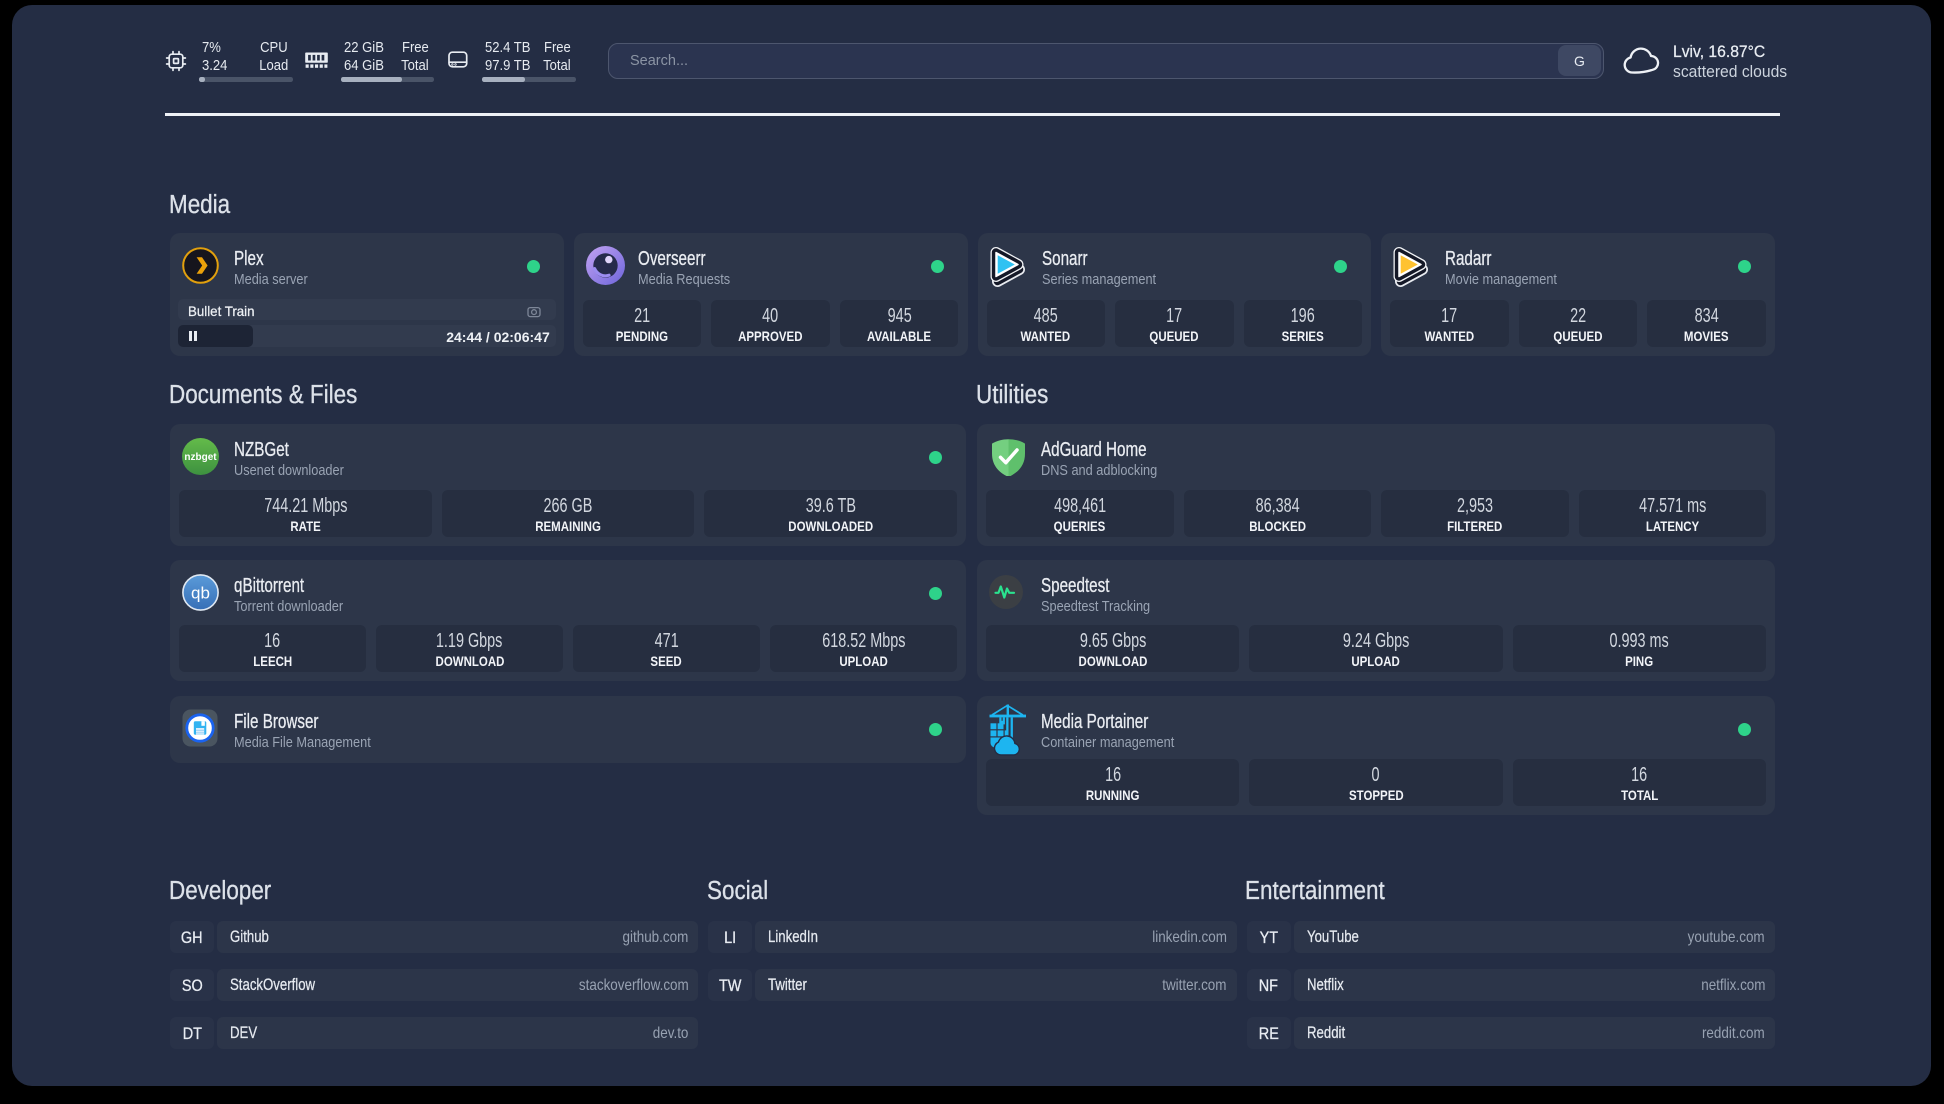  What do you see at coordinates (200, 593) in the screenshot?
I see `svg-text: qb` at bounding box center [200, 593].